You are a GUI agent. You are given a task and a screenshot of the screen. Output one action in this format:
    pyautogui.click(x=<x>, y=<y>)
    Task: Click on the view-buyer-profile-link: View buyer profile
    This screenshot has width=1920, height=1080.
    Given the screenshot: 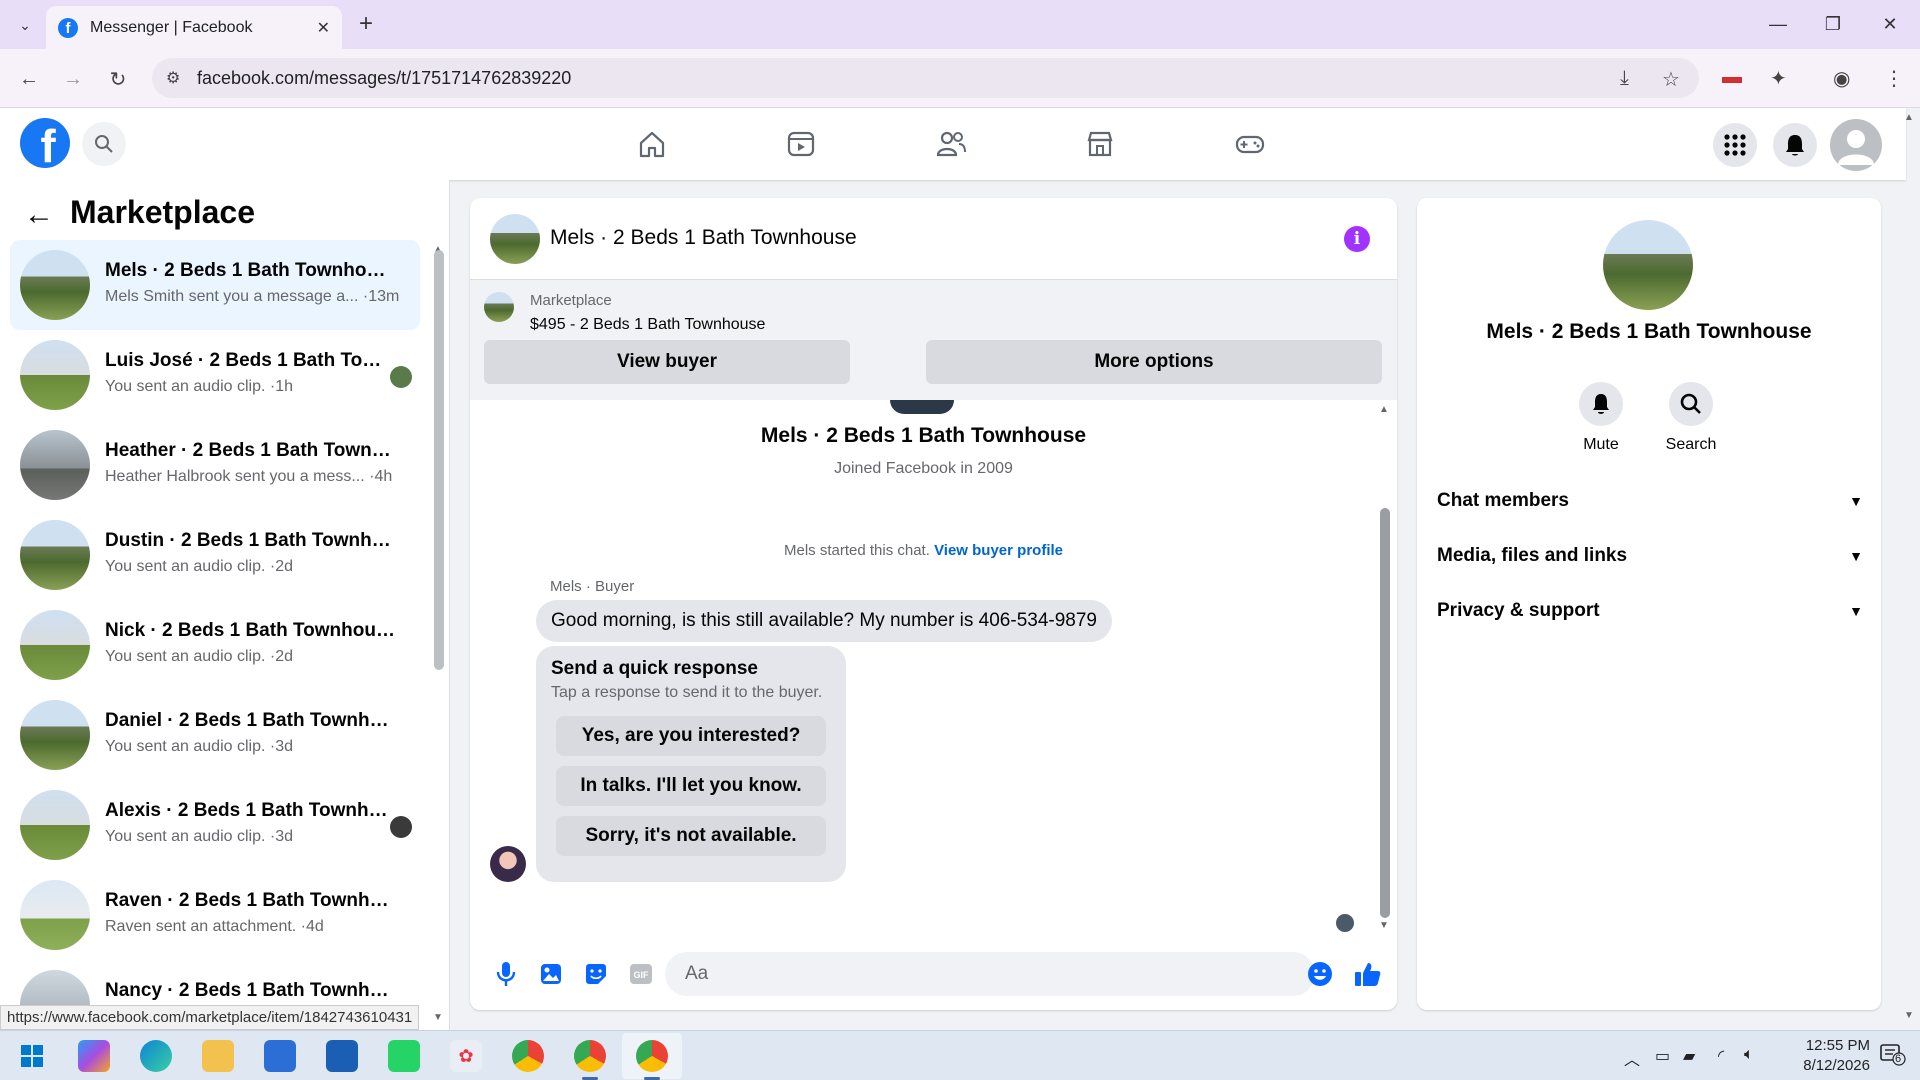 What is the action you would take?
    pyautogui.click(x=998, y=550)
    